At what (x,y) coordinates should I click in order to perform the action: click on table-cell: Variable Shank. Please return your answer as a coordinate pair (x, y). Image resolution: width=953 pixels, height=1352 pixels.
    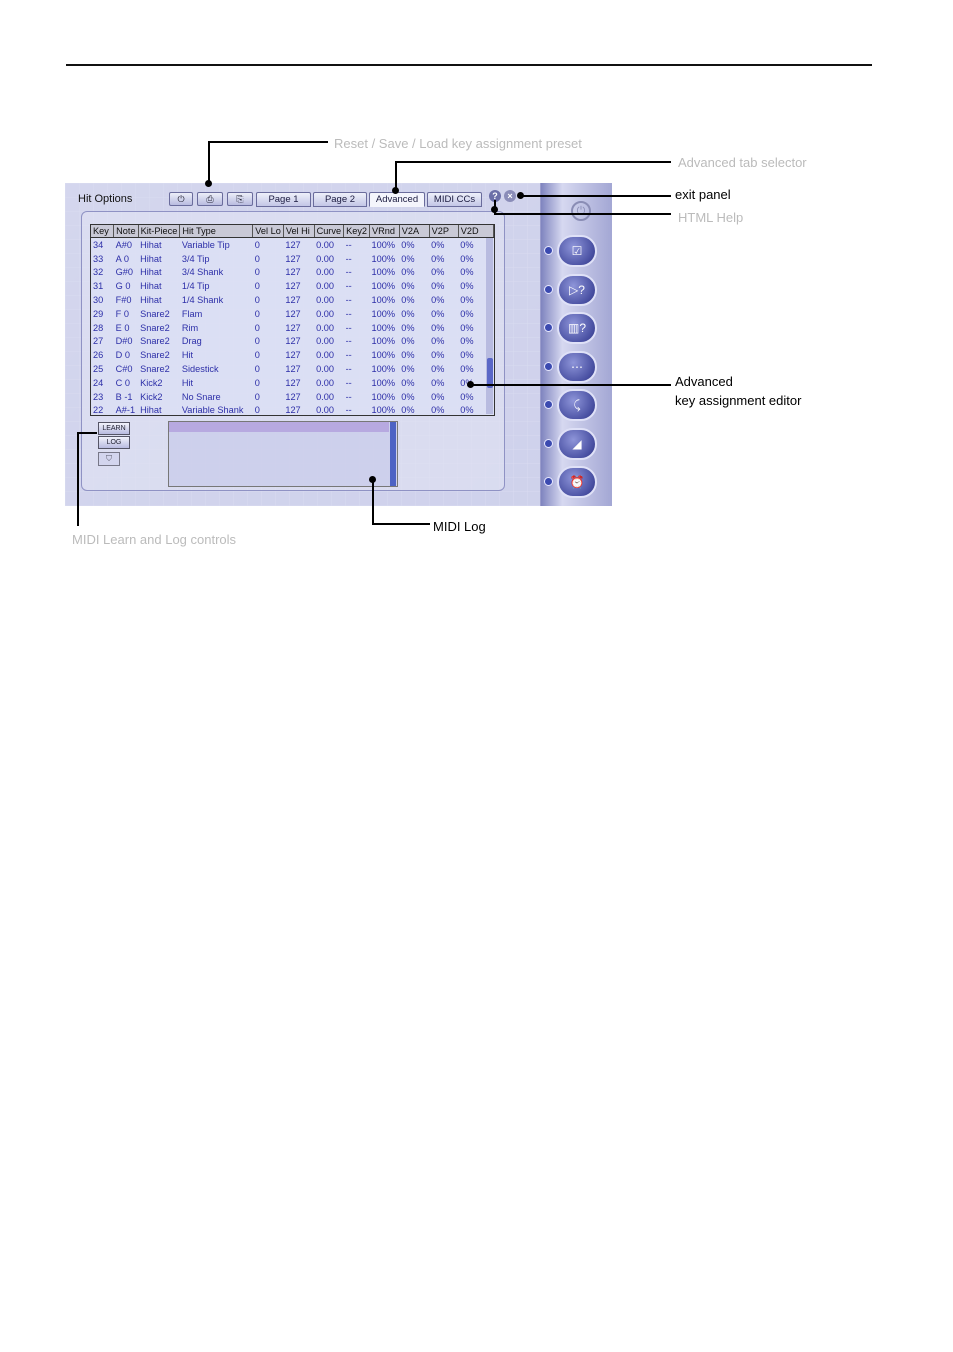
    Looking at the image, I should click on (216, 409).